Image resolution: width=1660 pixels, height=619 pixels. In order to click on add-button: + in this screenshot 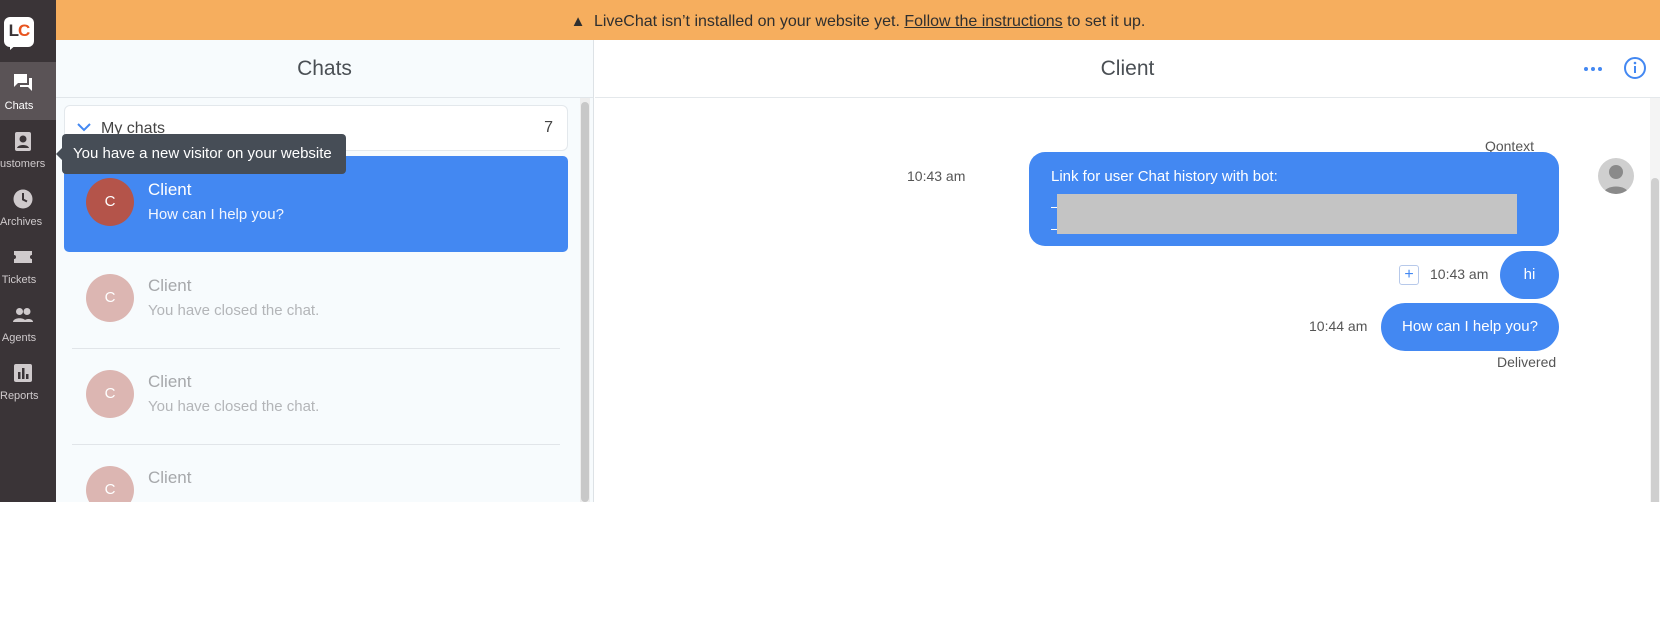, I will do `click(1409, 275)`.